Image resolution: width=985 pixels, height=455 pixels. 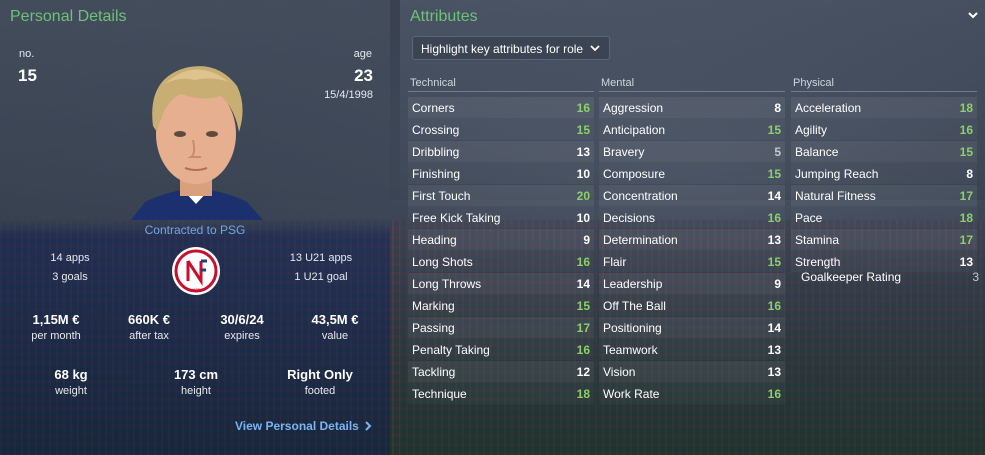 What do you see at coordinates (501, 350) in the screenshot?
I see `technical-attribute-row: Penalty Taking 16` at bounding box center [501, 350].